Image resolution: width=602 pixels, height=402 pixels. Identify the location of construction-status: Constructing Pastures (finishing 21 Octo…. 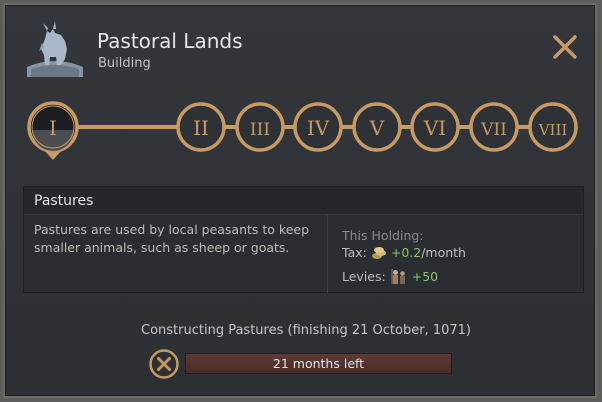
(306, 330).